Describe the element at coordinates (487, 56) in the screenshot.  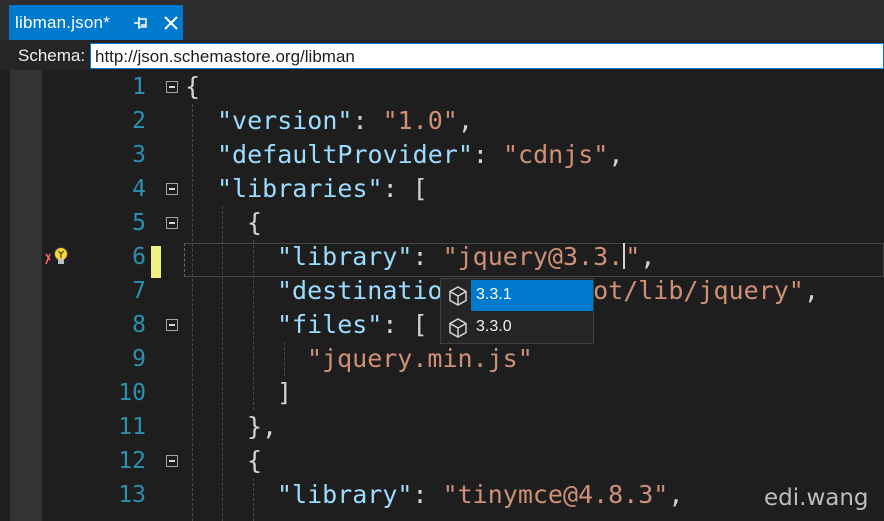
I see `schema-url-input: http://json.schemastore.org/libman` at that location.